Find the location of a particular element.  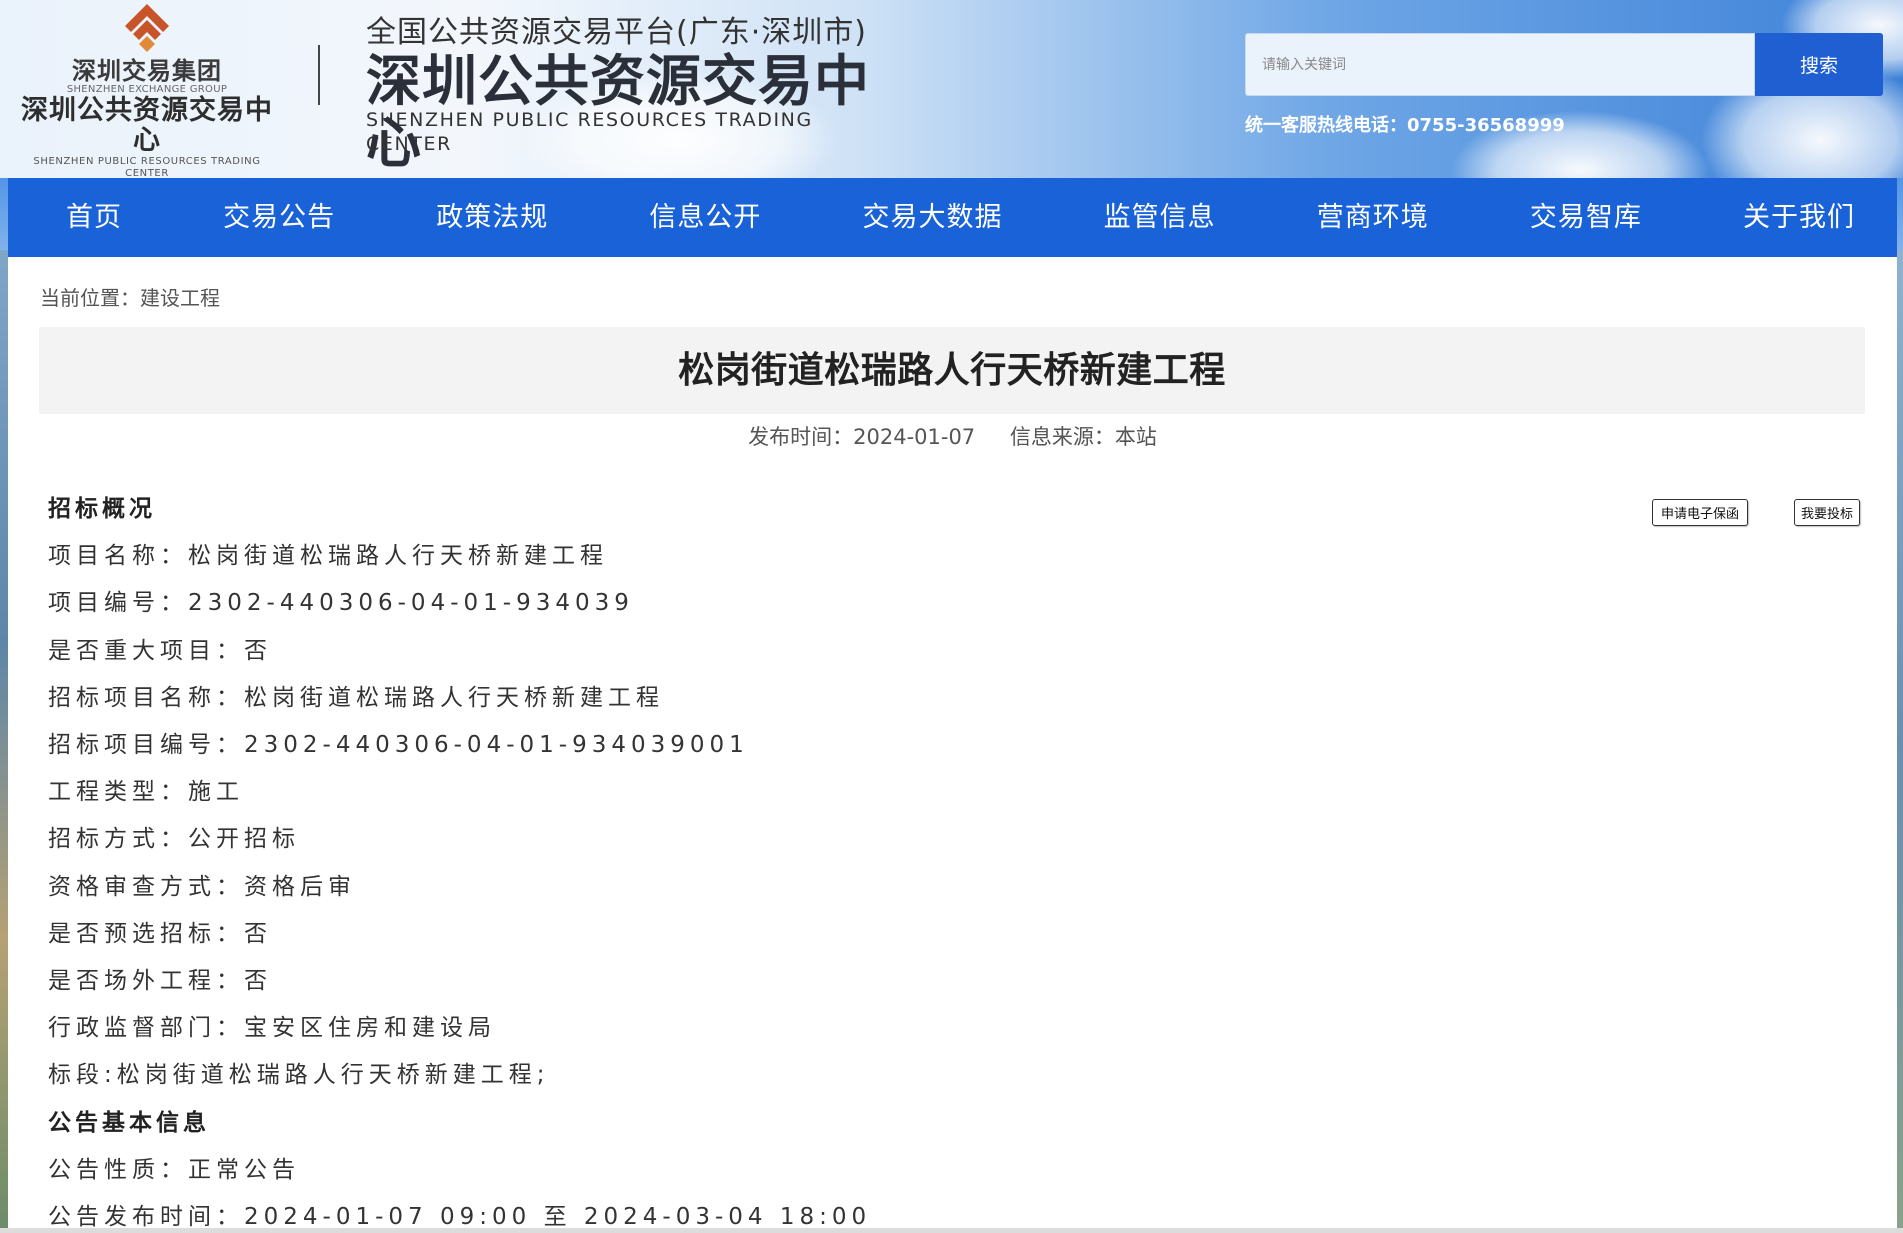

info-line: 招标方式：公开招标 is located at coordinates (174, 839).